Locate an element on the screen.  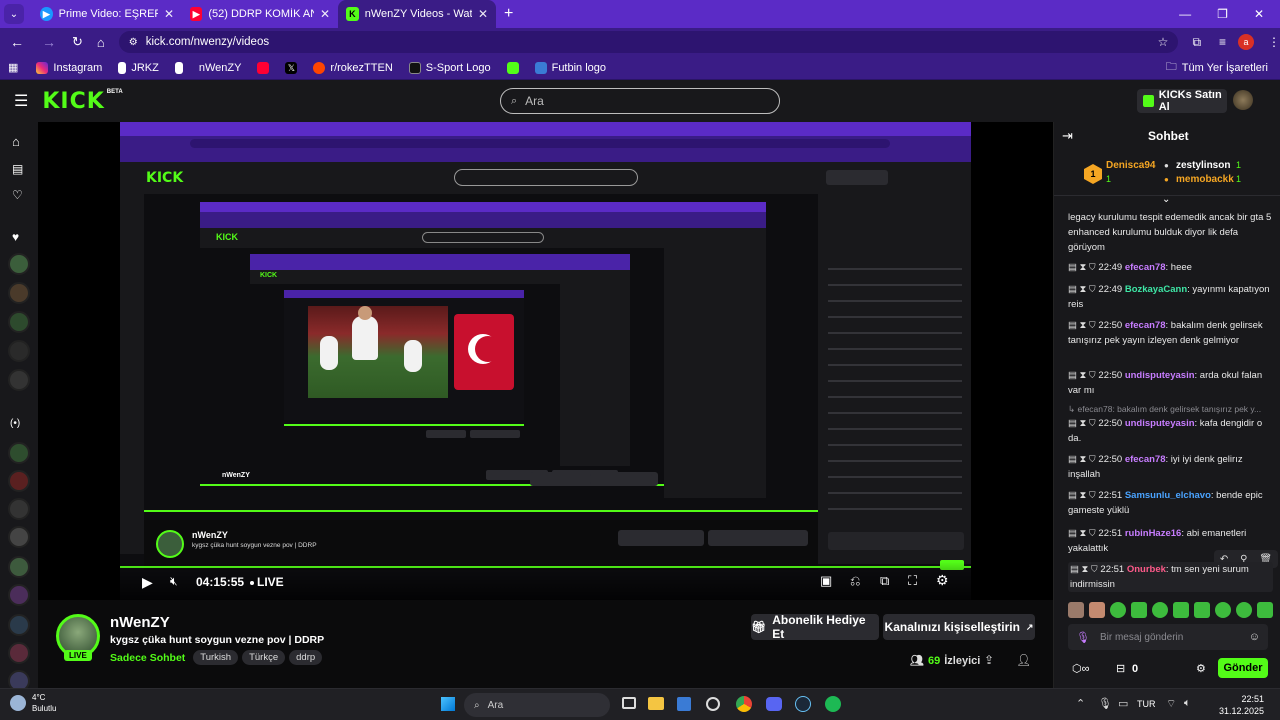
kick-points-icon: ⬡∞ is located at coordinates (1080, 668).